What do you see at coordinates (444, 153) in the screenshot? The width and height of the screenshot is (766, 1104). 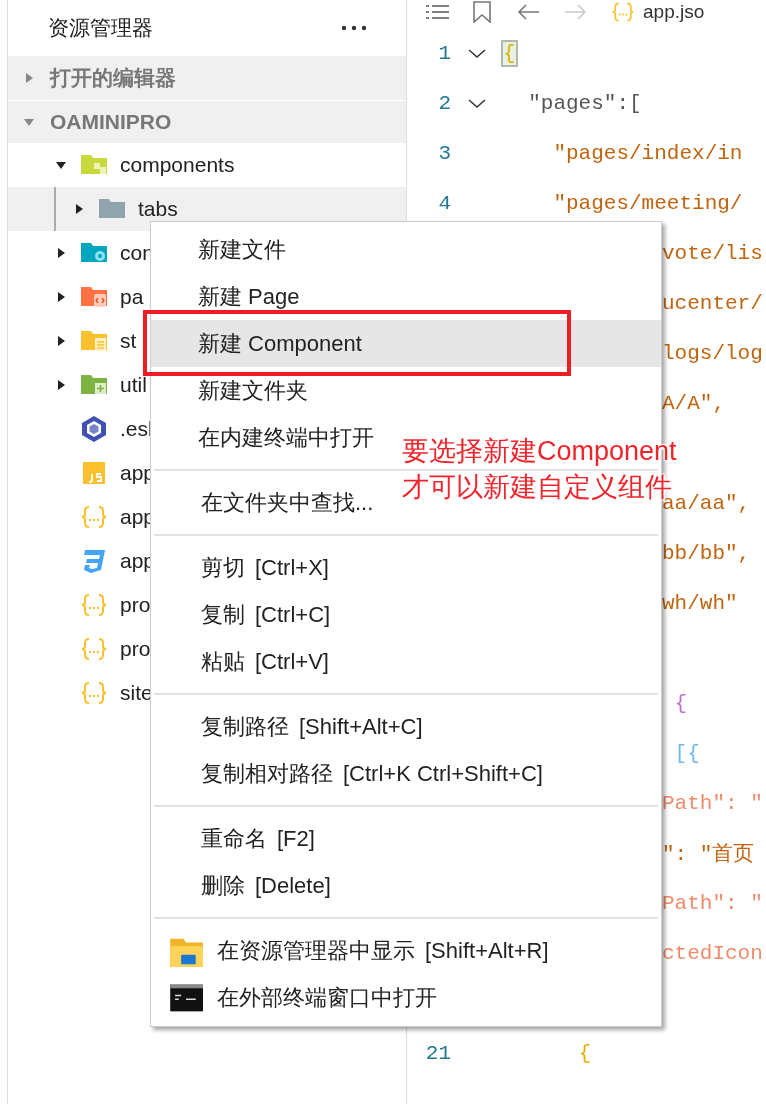 I see `line-number: 3` at bounding box center [444, 153].